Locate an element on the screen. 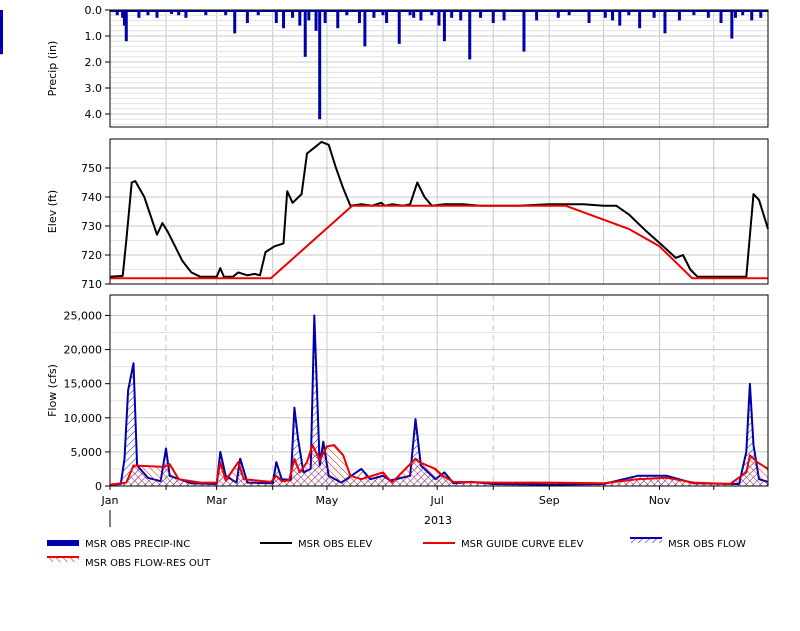 This screenshot has height=631, width=800. legend-label: MSR OBS FLOW-RES OUT is located at coordinates (148, 563).